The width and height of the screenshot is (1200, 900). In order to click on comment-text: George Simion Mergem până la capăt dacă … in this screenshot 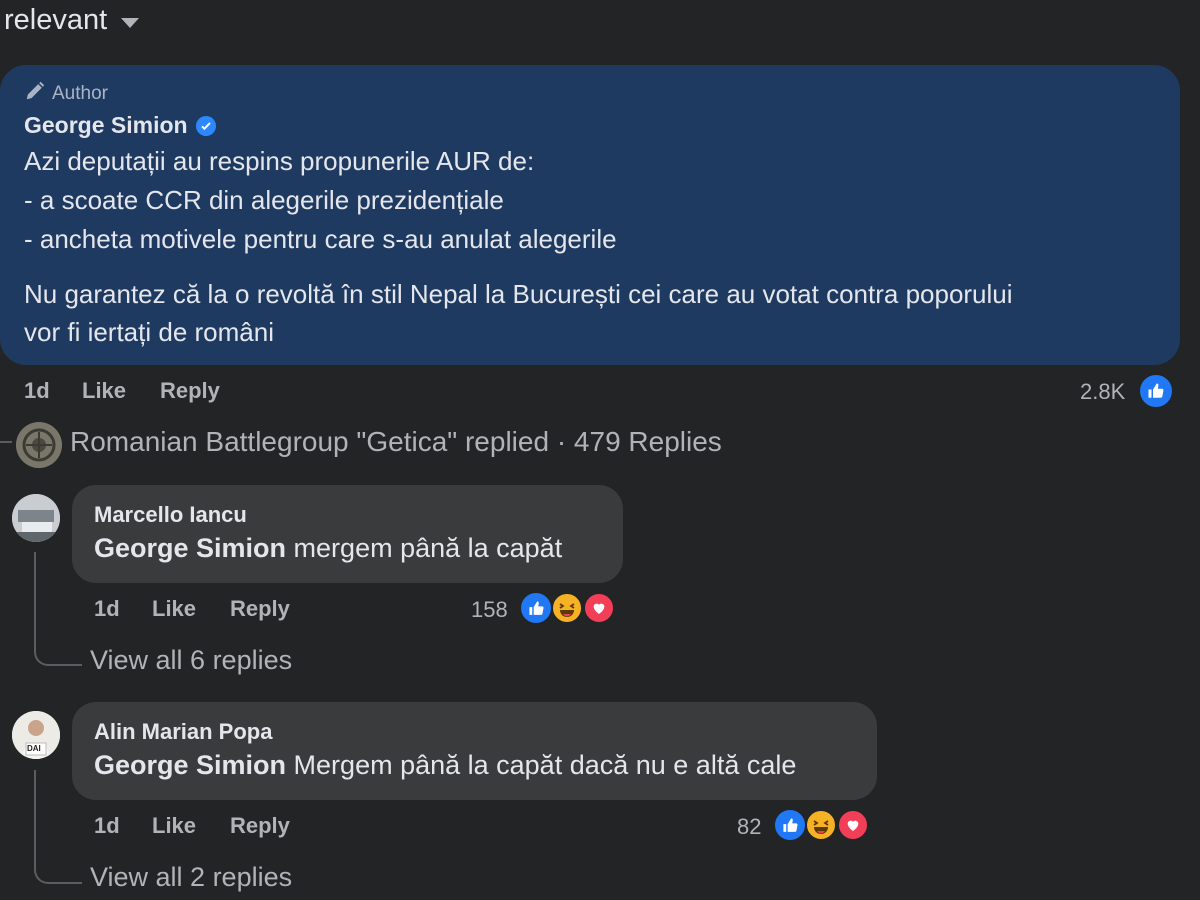, I will do `click(445, 765)`.